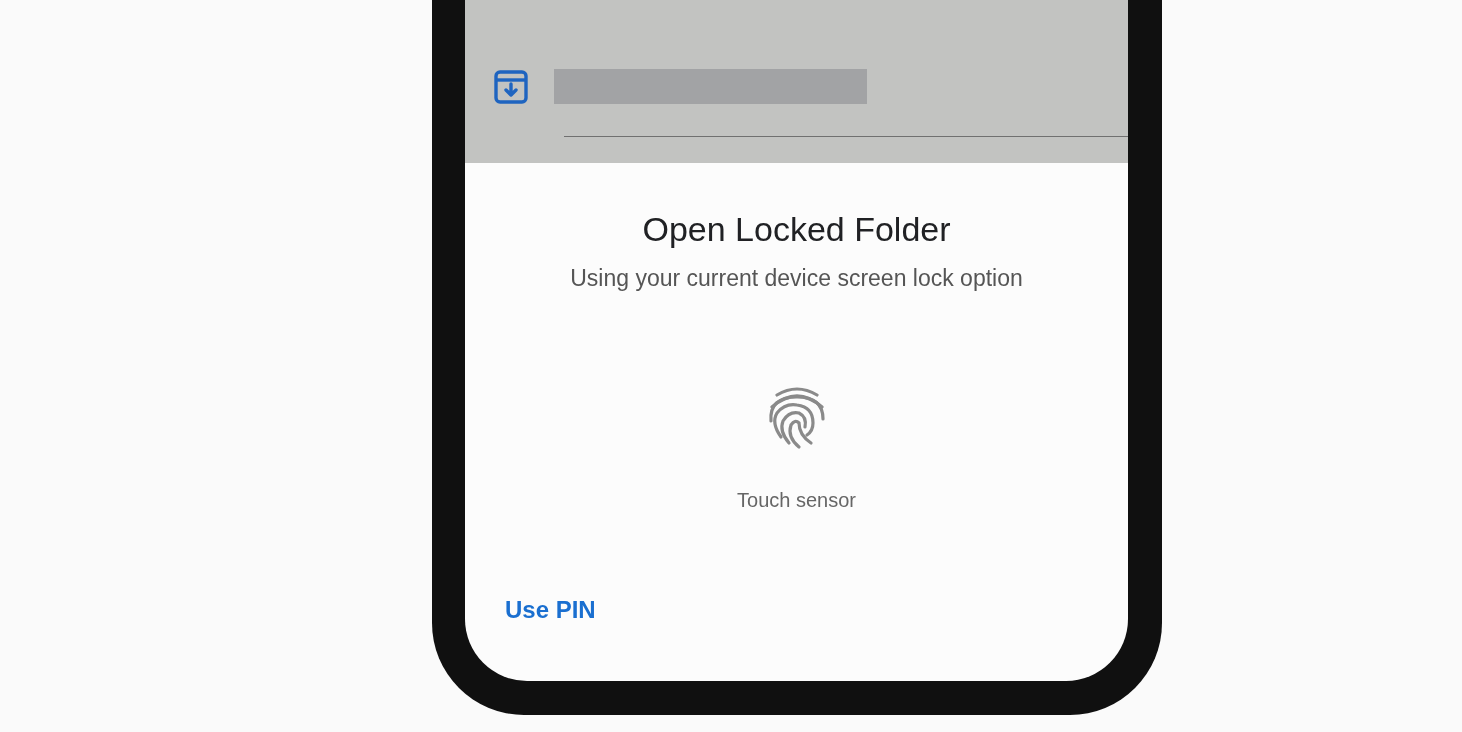  I want to click on use-pin-button: Use PIN, so click(550, 610).